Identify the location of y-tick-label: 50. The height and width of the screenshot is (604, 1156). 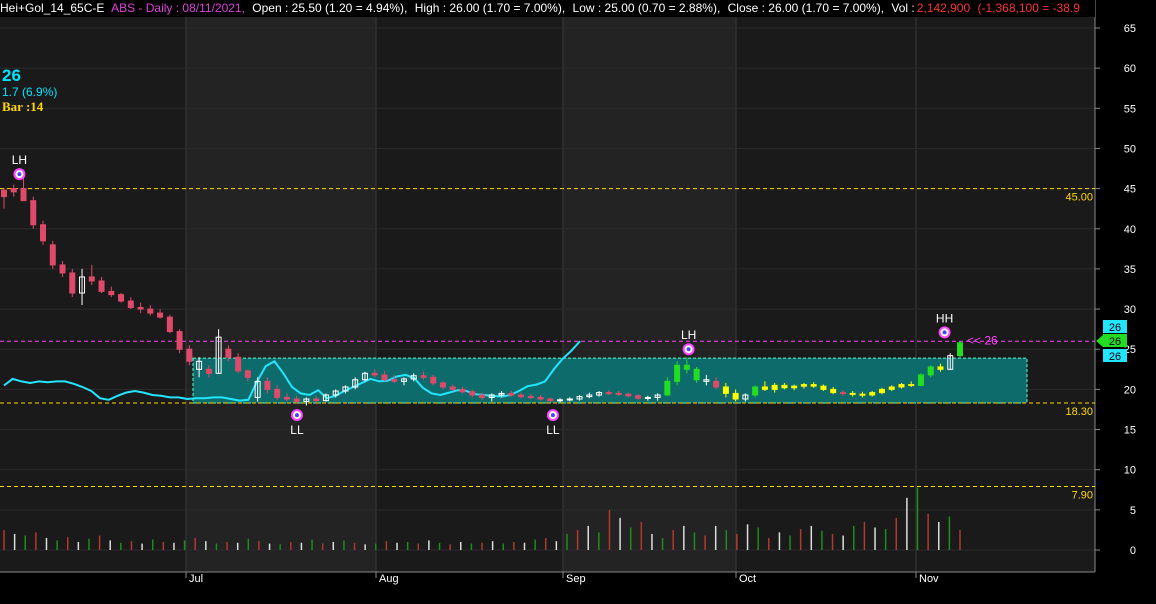
(1130, 149).